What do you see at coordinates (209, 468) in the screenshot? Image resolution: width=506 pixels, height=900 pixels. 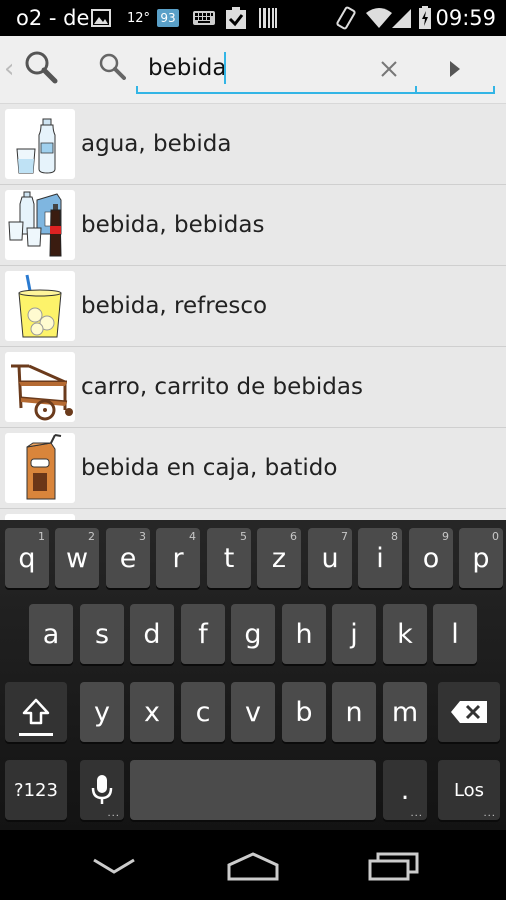 I see `result-label: bebida en caja, batido` at bounding box center [209, 468].